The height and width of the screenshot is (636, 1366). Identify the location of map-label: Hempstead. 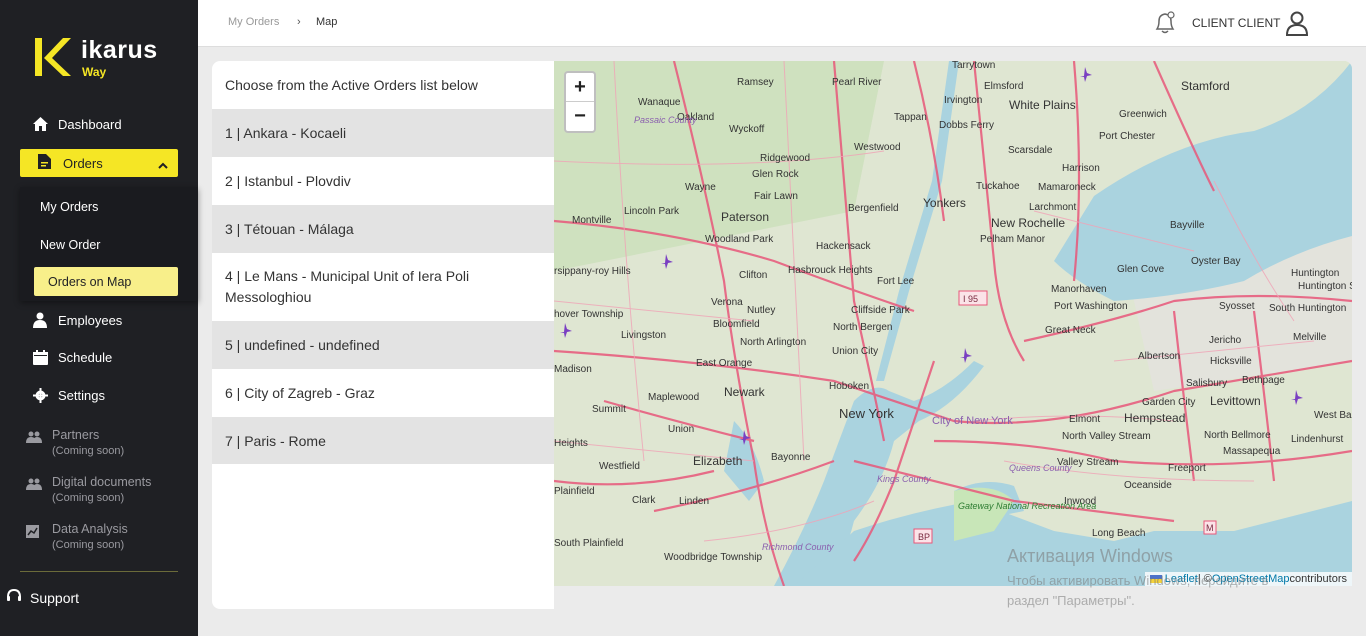
(1154, 418).